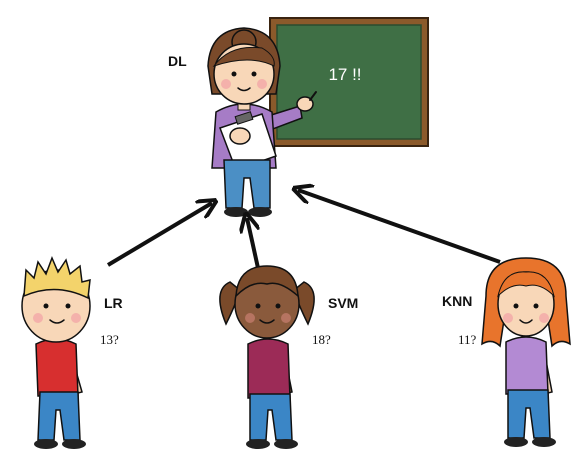 This screenshot has width=583, height=460. Describe the element at coordinates (59, 416) in the screenshot. I see `student-lr-jeans` at that location.